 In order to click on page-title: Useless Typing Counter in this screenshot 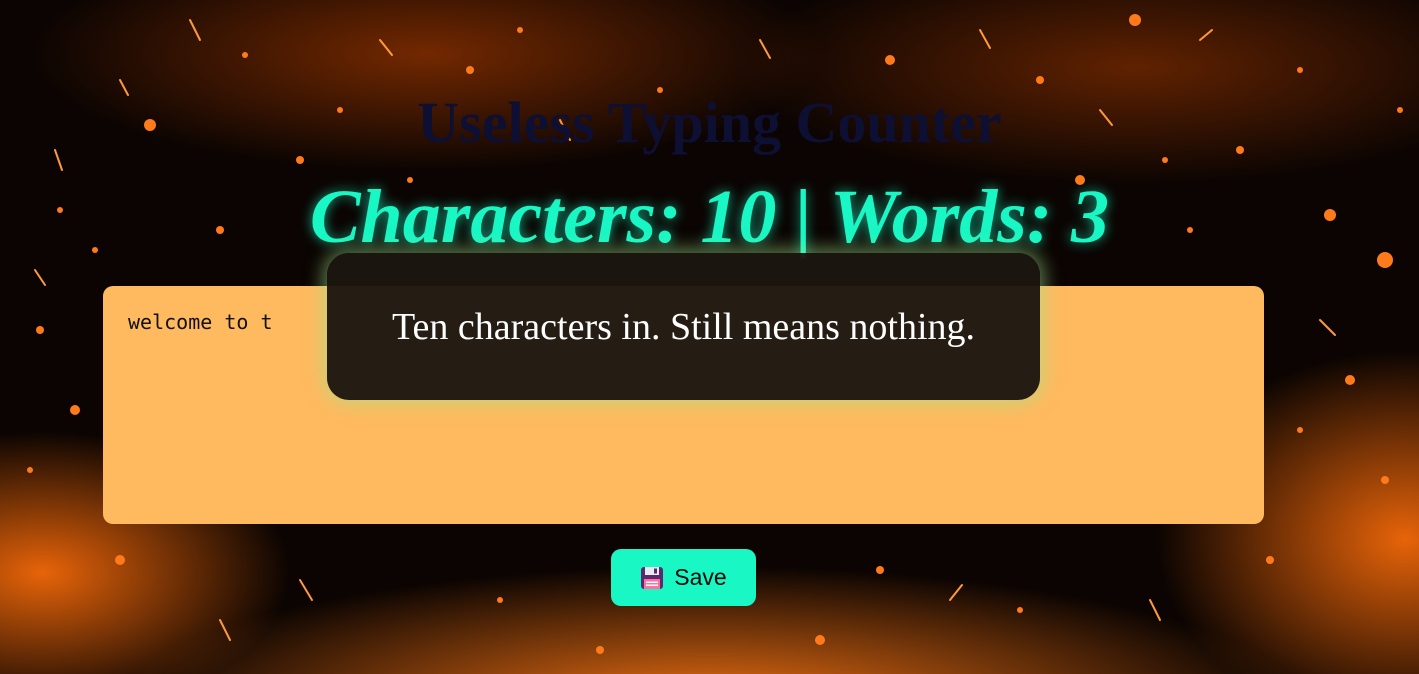, I will do `click(709, 122)`.